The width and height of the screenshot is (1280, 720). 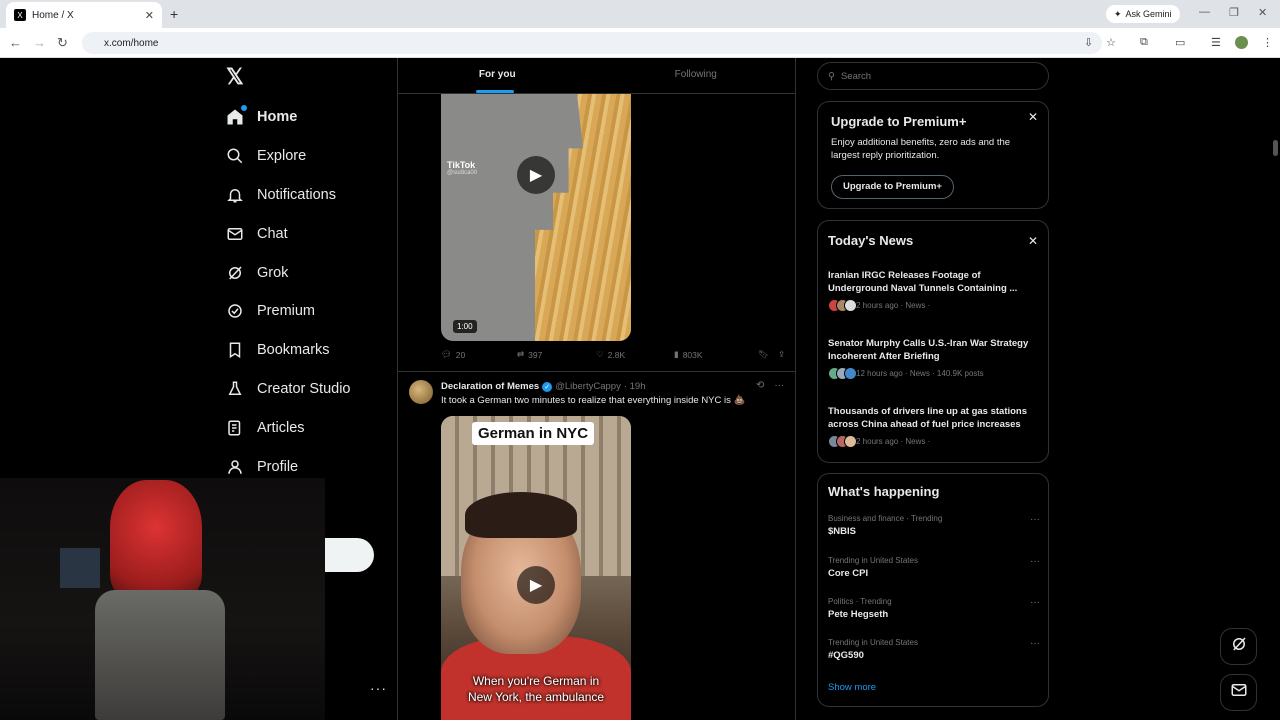 I want to click on tab-for-you-label: For you, so click(x=497, y=74).